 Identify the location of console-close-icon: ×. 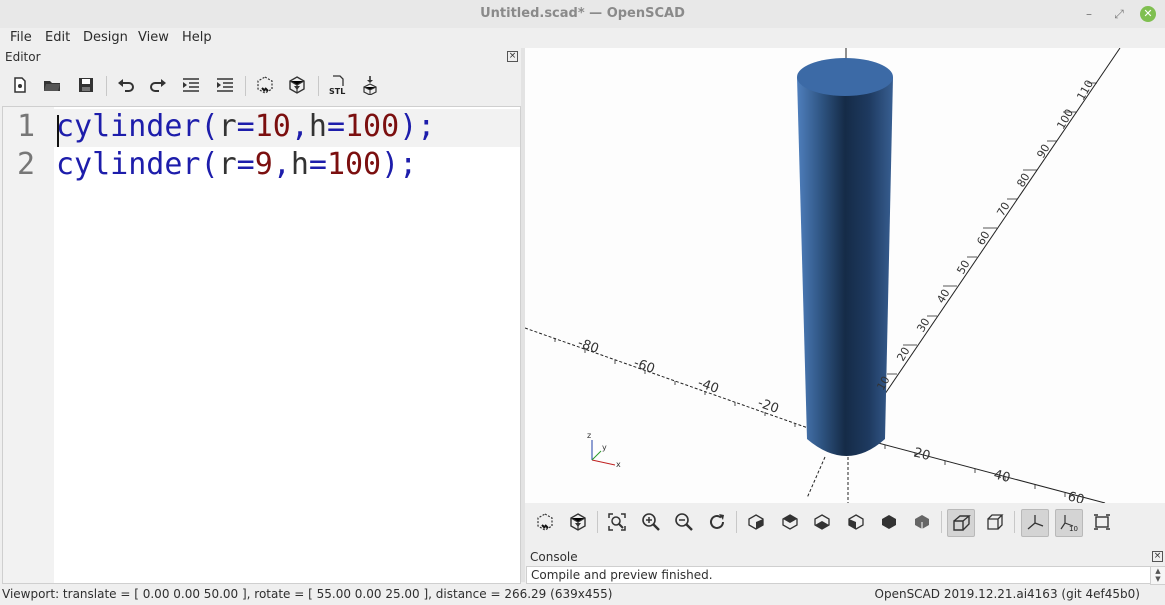
(1157, 556).